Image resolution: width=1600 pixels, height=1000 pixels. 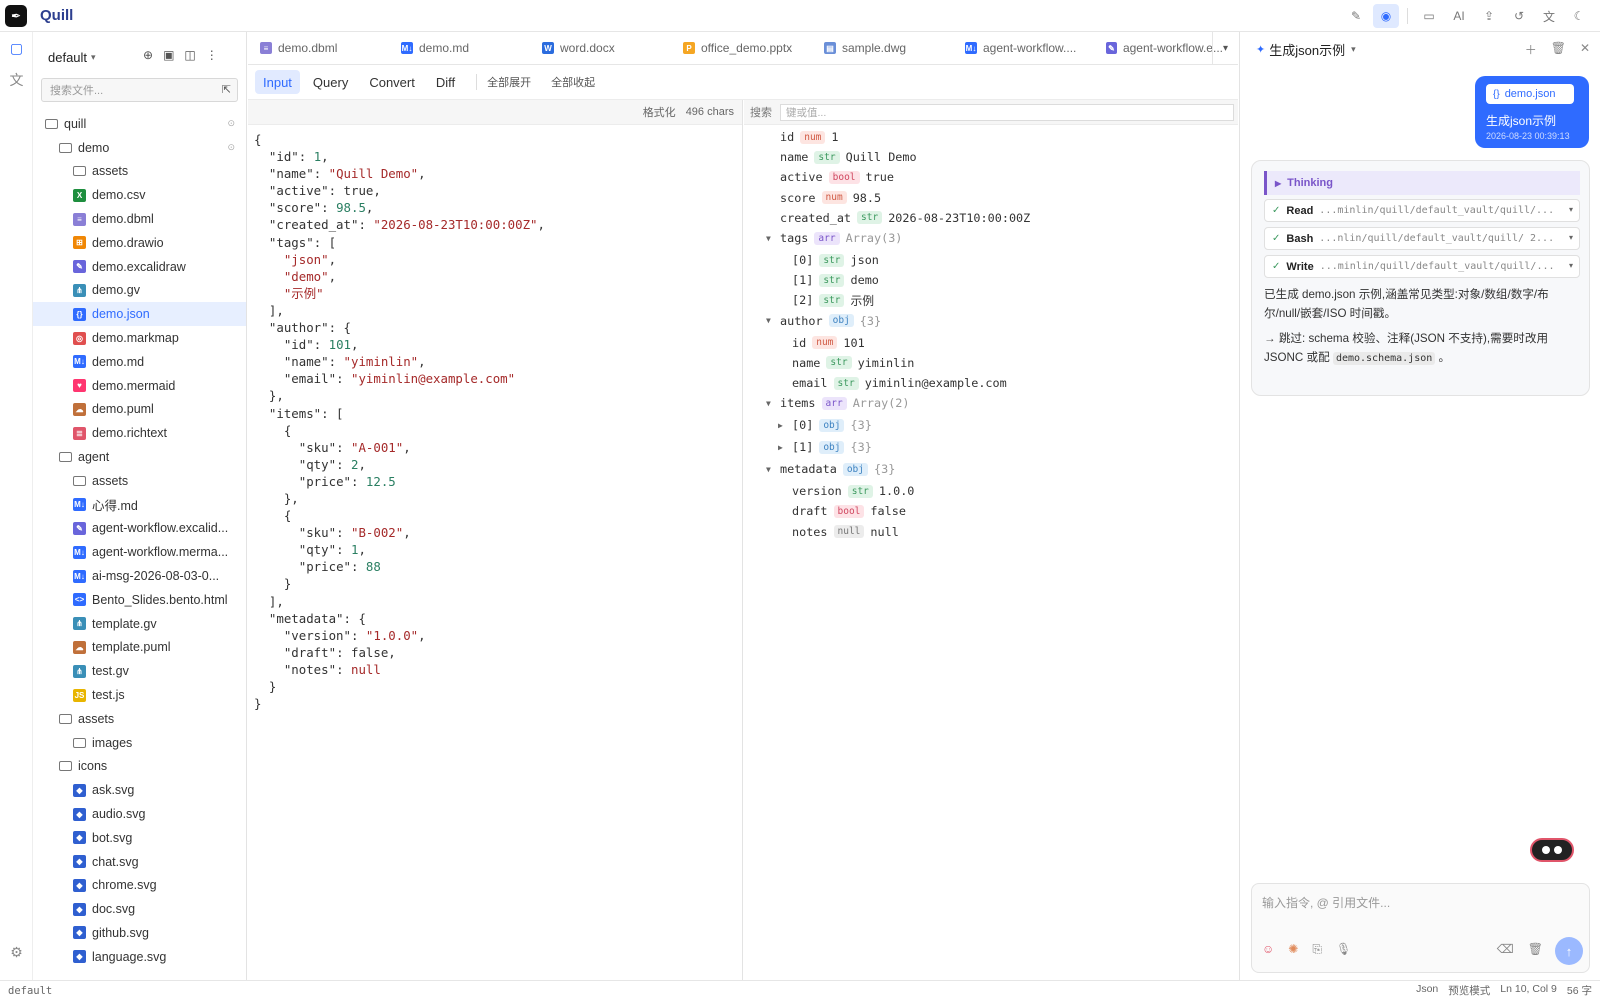 What do you see at coordinates (139, 600) in the screenshot?
I see `tree-item: <> Bento_Slides.bento.html` at bounding box center [139, 600].